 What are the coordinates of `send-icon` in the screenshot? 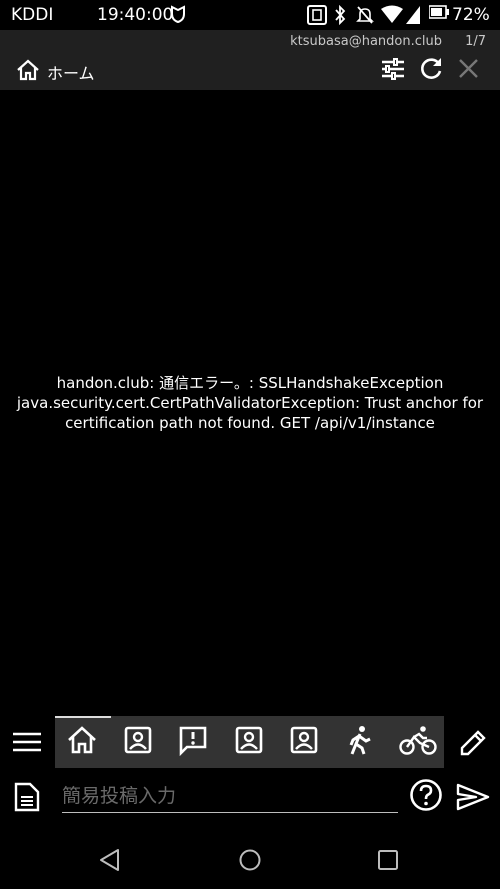 It's located at (473, 797).